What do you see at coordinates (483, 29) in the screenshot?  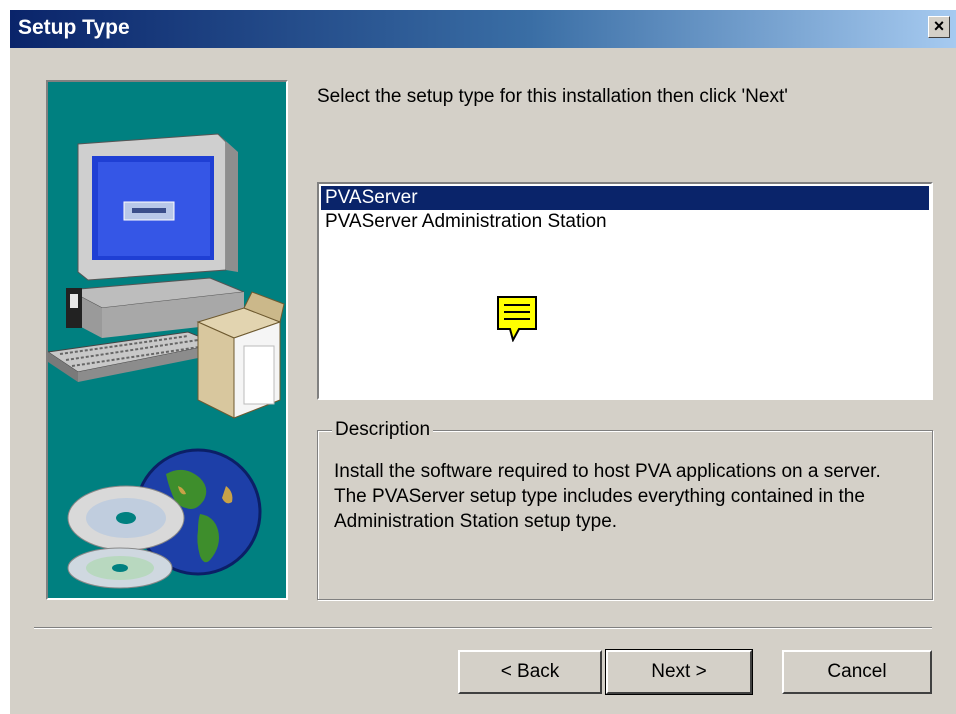 I see `title-bar: Setup Type ×` at bounding box center [483, 29].